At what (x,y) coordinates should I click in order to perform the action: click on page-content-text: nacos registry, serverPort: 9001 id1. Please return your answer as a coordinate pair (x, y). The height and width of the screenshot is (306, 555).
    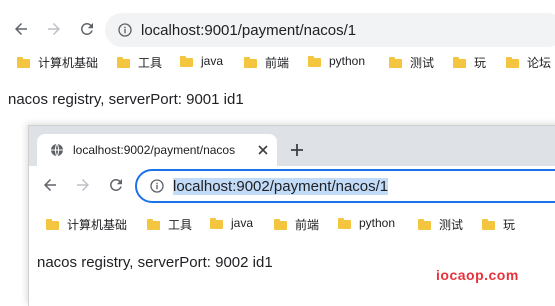
    Looking at the image, I should click on (126, 99).